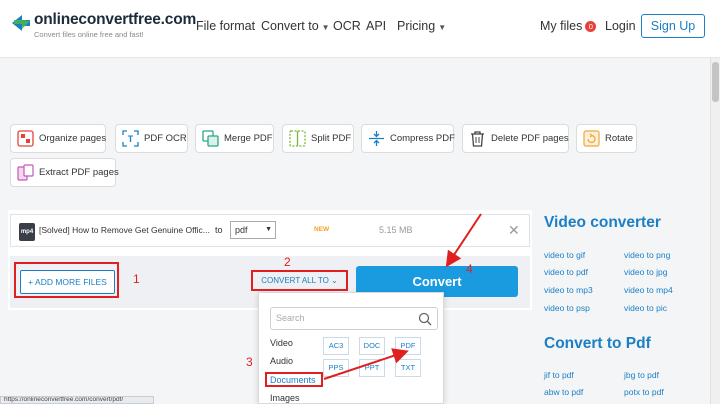  I want to click on tool-merge-pdf: Merge PDF, so click(234, 138).